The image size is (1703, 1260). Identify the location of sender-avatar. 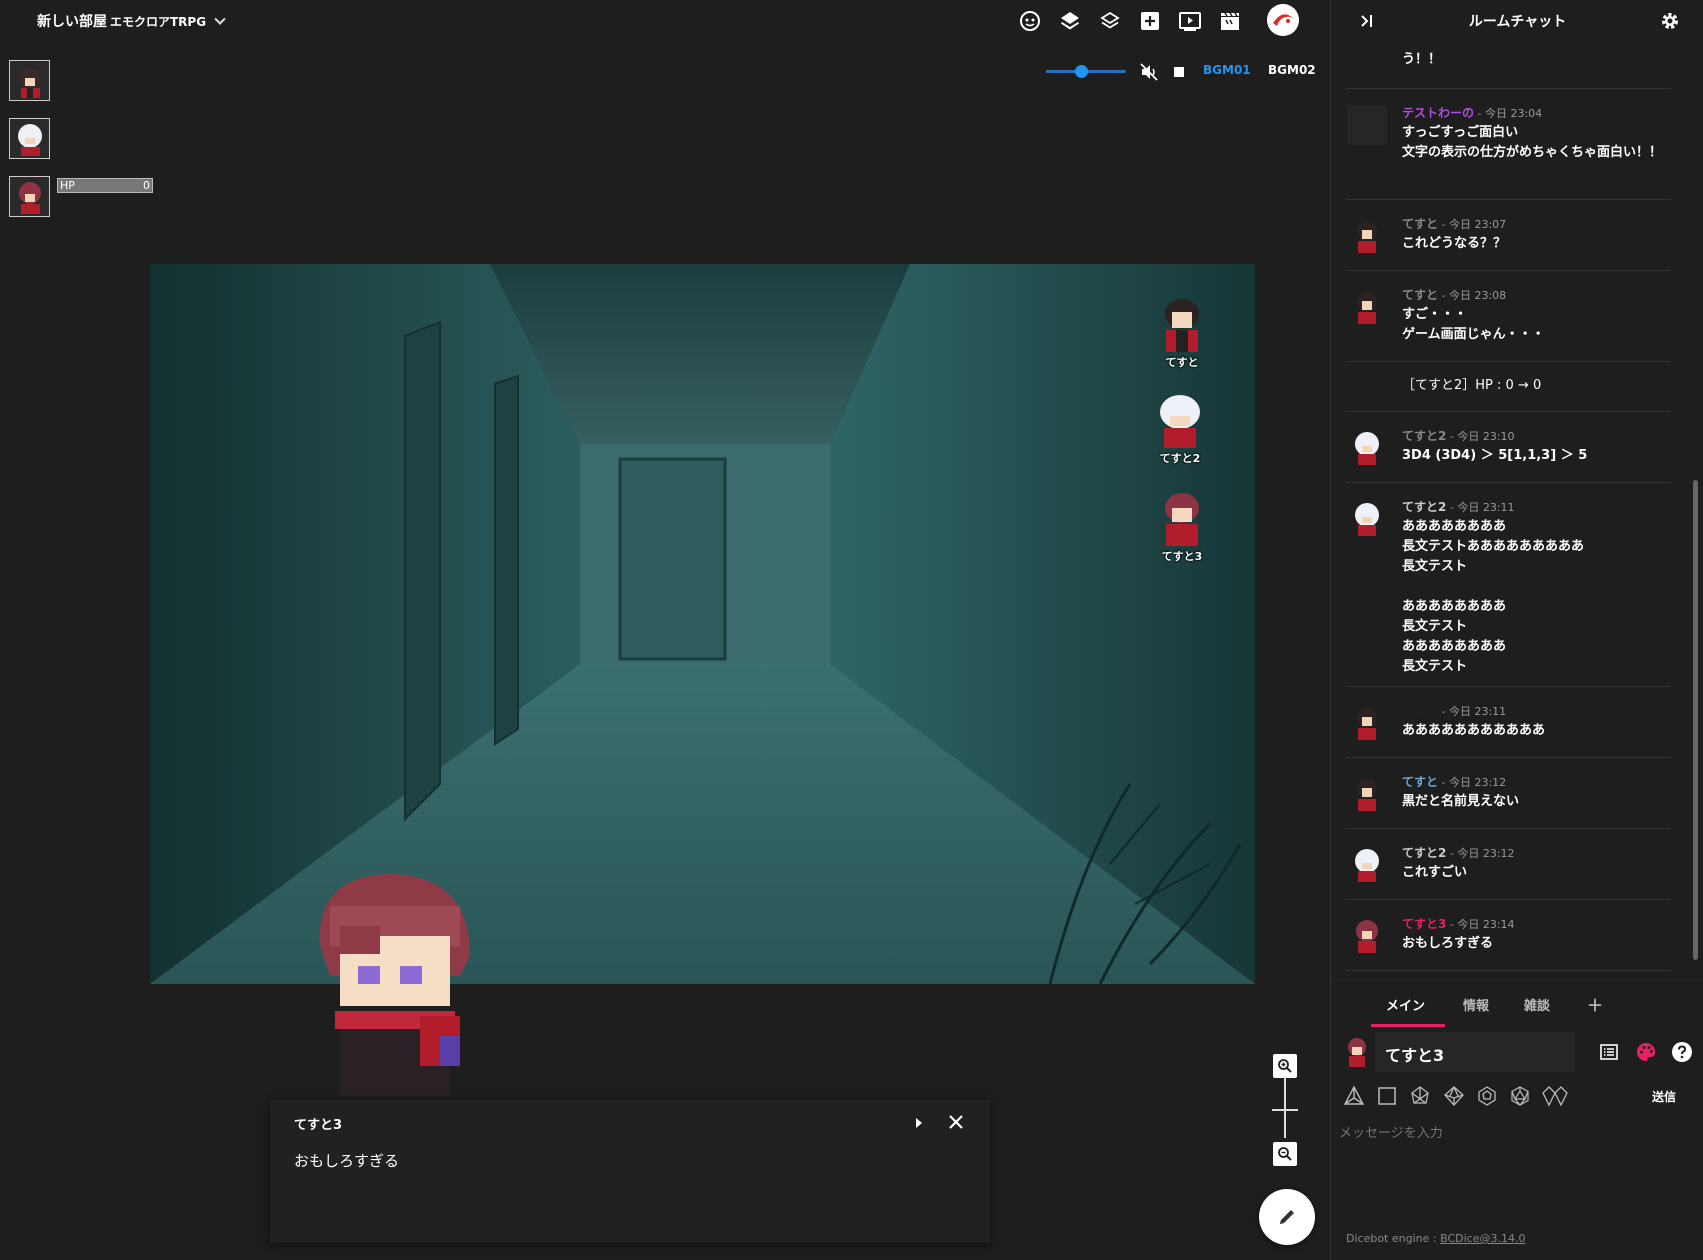
(1357, 1052).